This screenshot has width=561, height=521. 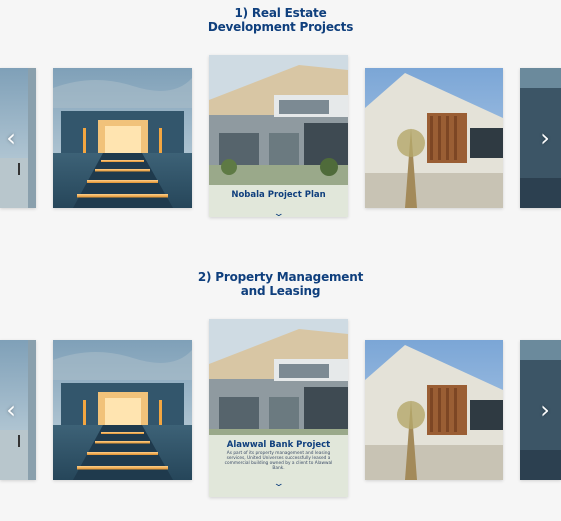 What do you see at coordinates (278, 136) in the screenshot?
I see `carousel-slide-active: Nobala Project Plan ⌄` at bounding box center [278, 136].